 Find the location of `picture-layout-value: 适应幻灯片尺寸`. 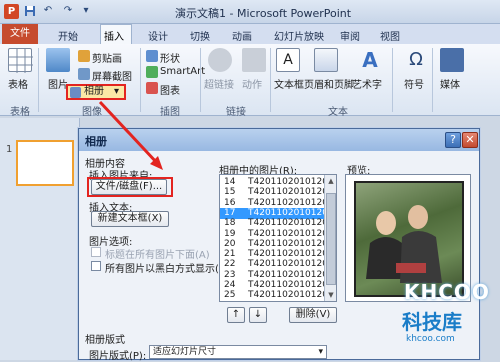

picture-layout-value: 适应幻灯片尺寸 is located at coordinates (185, 352).